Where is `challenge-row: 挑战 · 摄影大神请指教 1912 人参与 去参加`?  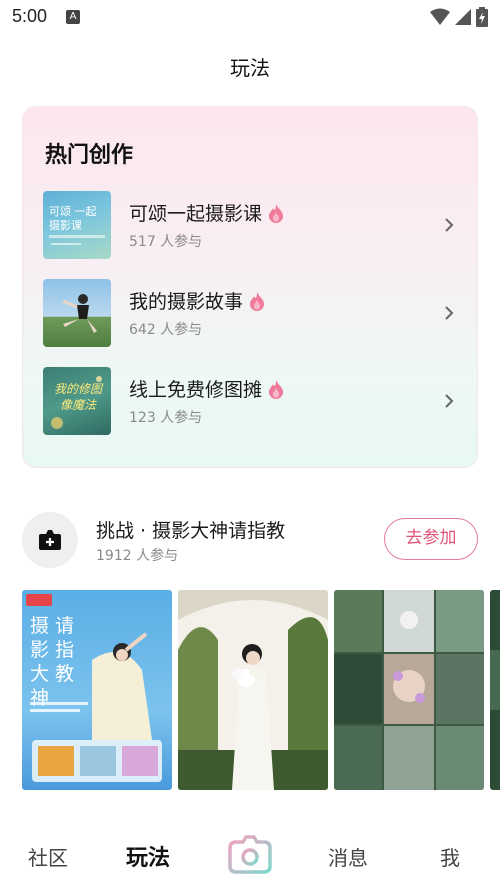
challenge-row: 挑战 · 摄影大神请指教 1912 人参与 去参加 is located at coordinates (250, 541).